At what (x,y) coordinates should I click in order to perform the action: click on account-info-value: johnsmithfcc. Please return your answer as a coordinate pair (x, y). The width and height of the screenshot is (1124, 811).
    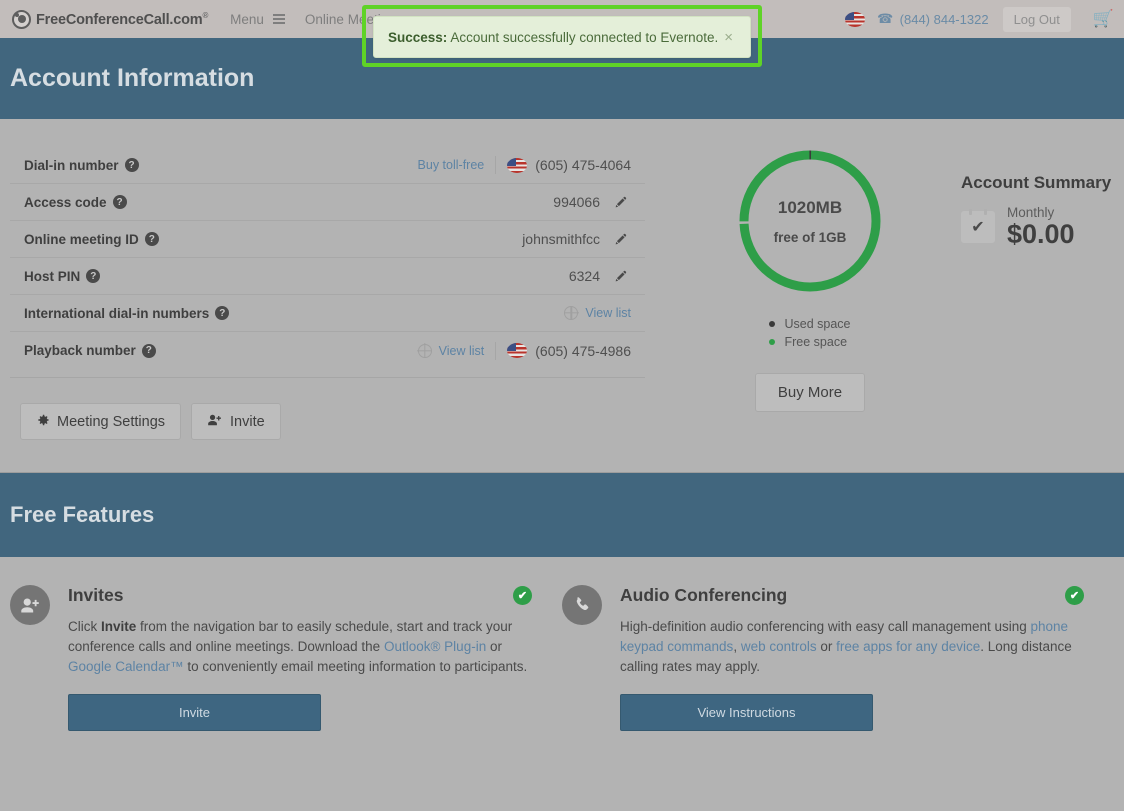
    Looking at the image, I should click on (561, 239).